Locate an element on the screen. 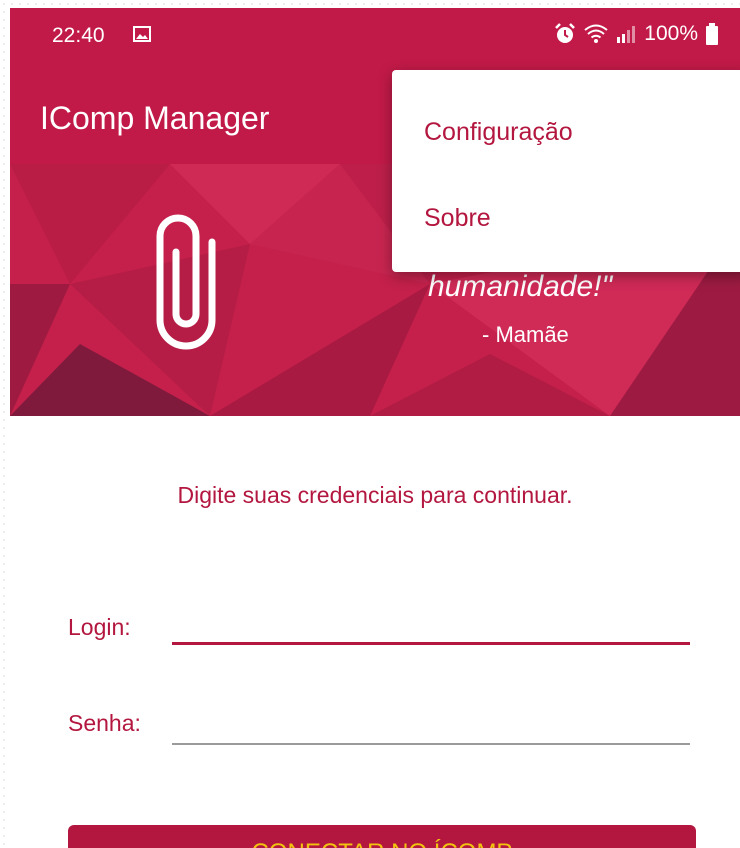 The height and width of the screenshot is (848, 740). status-right: 100% is located at coordinates (636, 34).